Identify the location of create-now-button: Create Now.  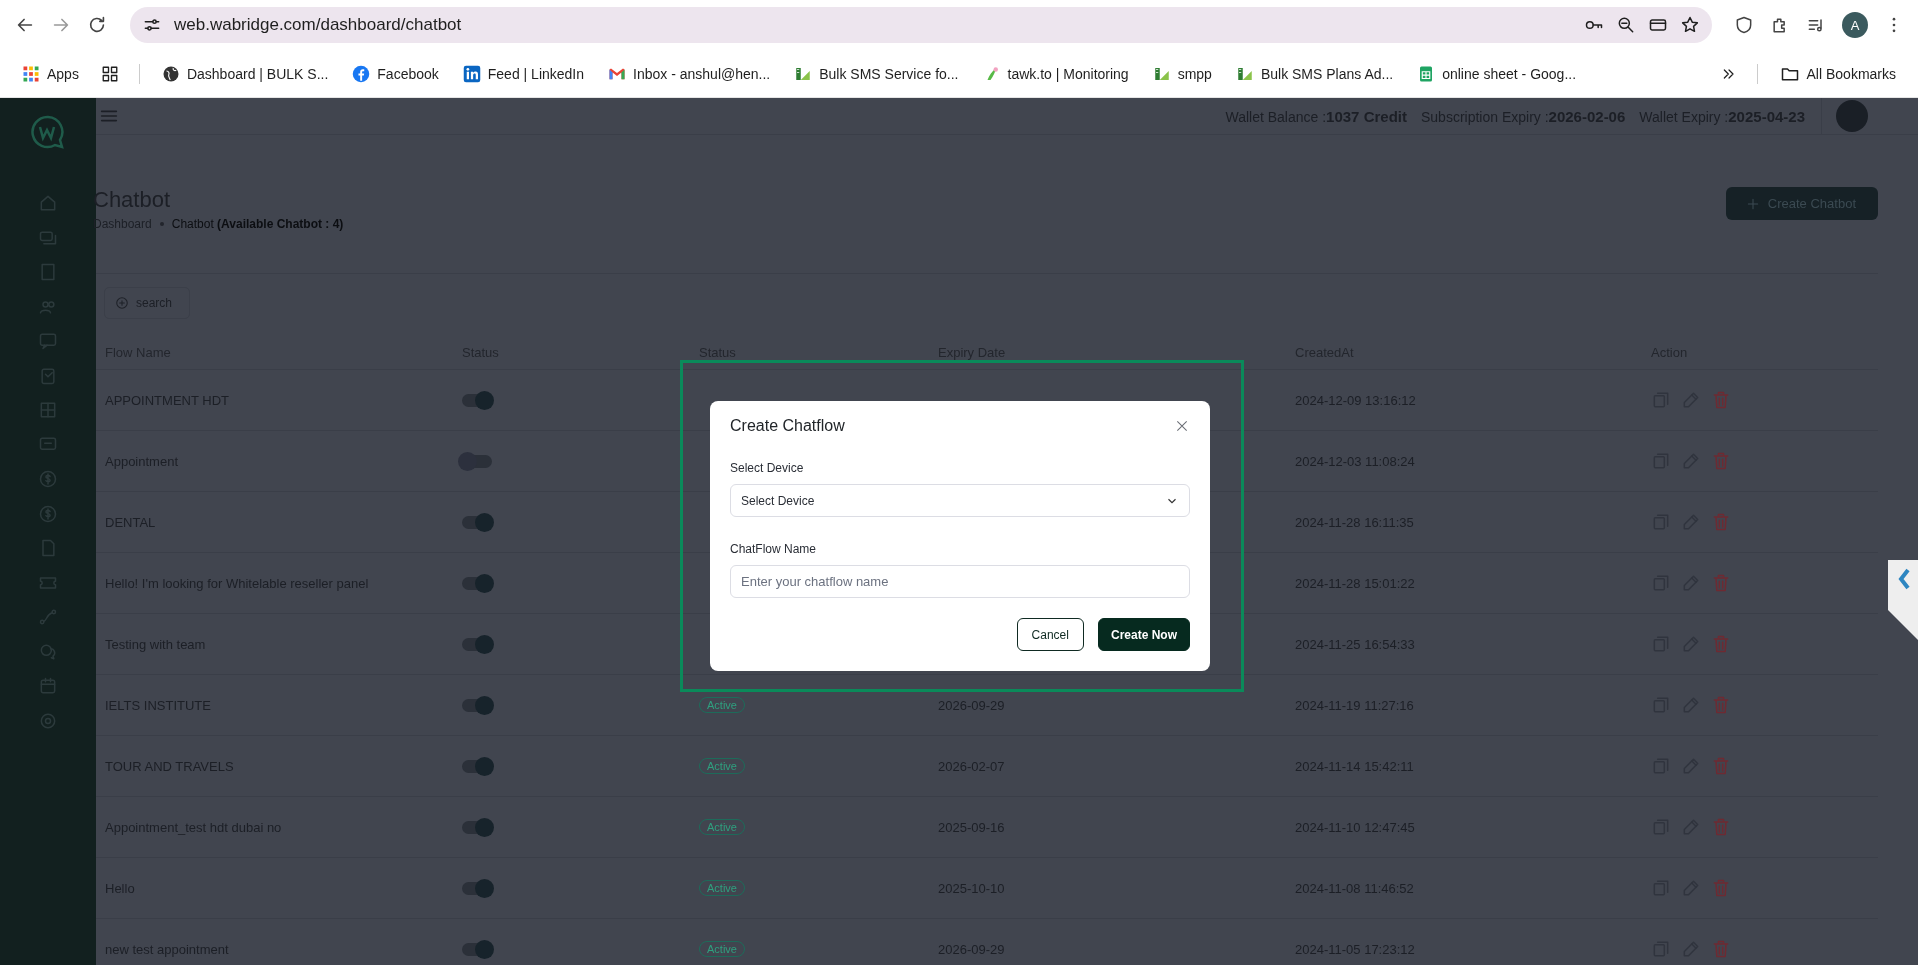
(1143, 634).